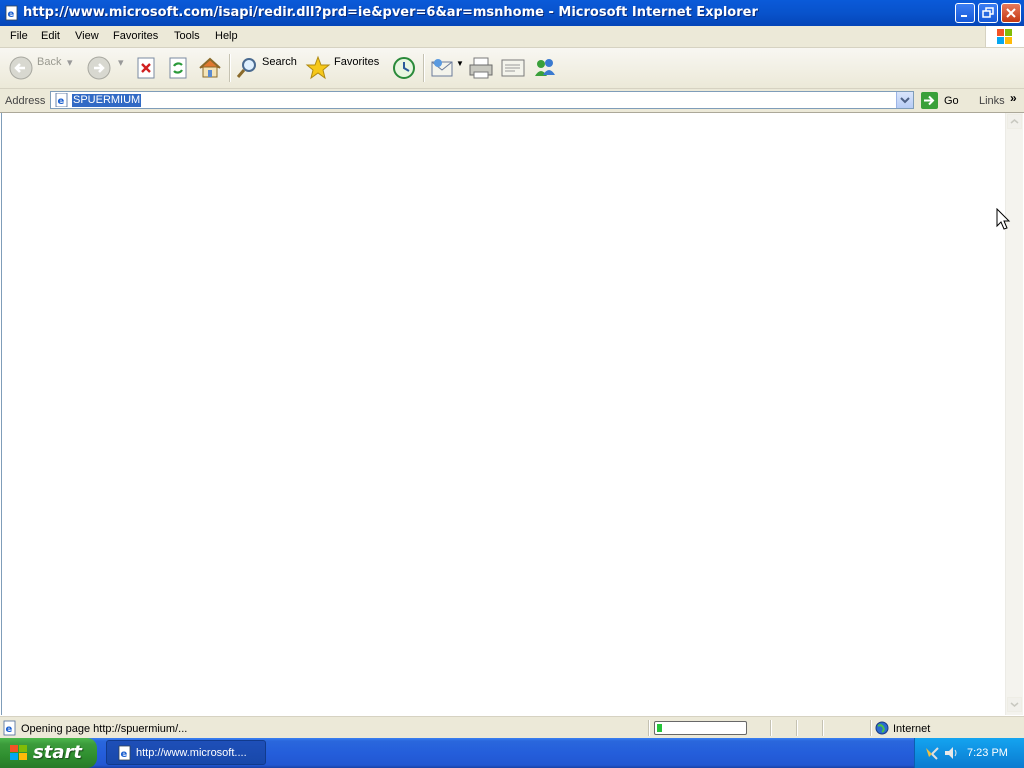 The image size is (1024, 768). I want to click on chevron-up-icon, so click(1014, 121).